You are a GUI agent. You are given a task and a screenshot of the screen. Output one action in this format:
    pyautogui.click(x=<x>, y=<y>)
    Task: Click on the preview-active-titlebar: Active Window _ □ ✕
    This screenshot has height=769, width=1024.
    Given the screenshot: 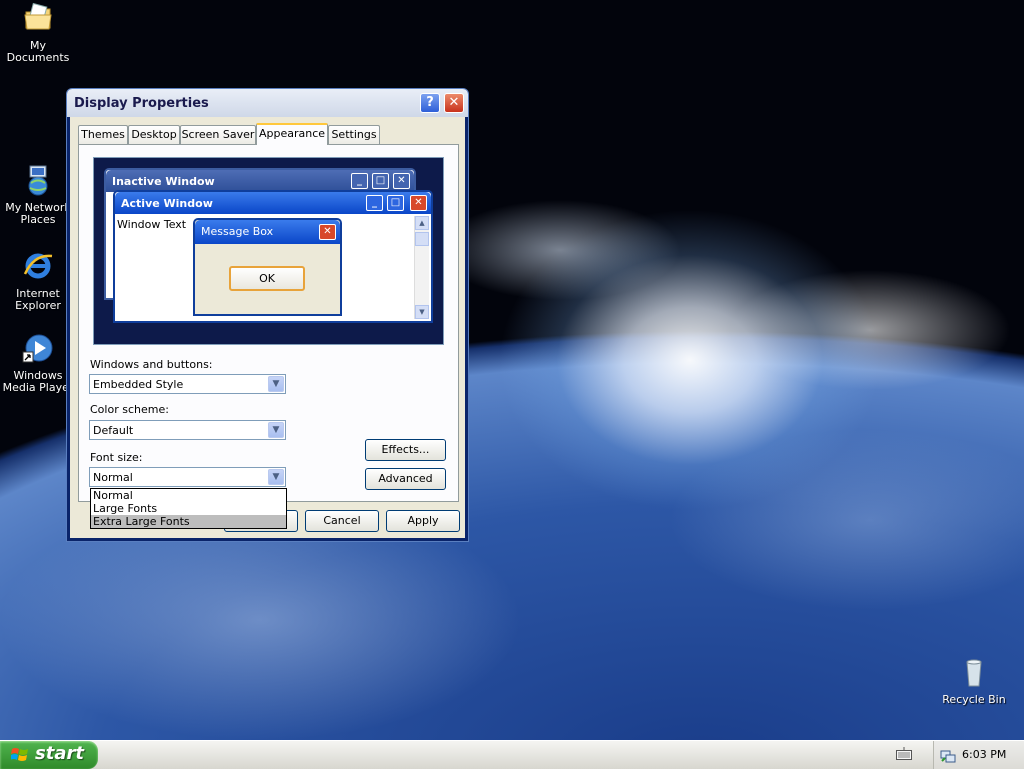 What is the action you would take?
    pyautogui.click(x=273, y=203)
    